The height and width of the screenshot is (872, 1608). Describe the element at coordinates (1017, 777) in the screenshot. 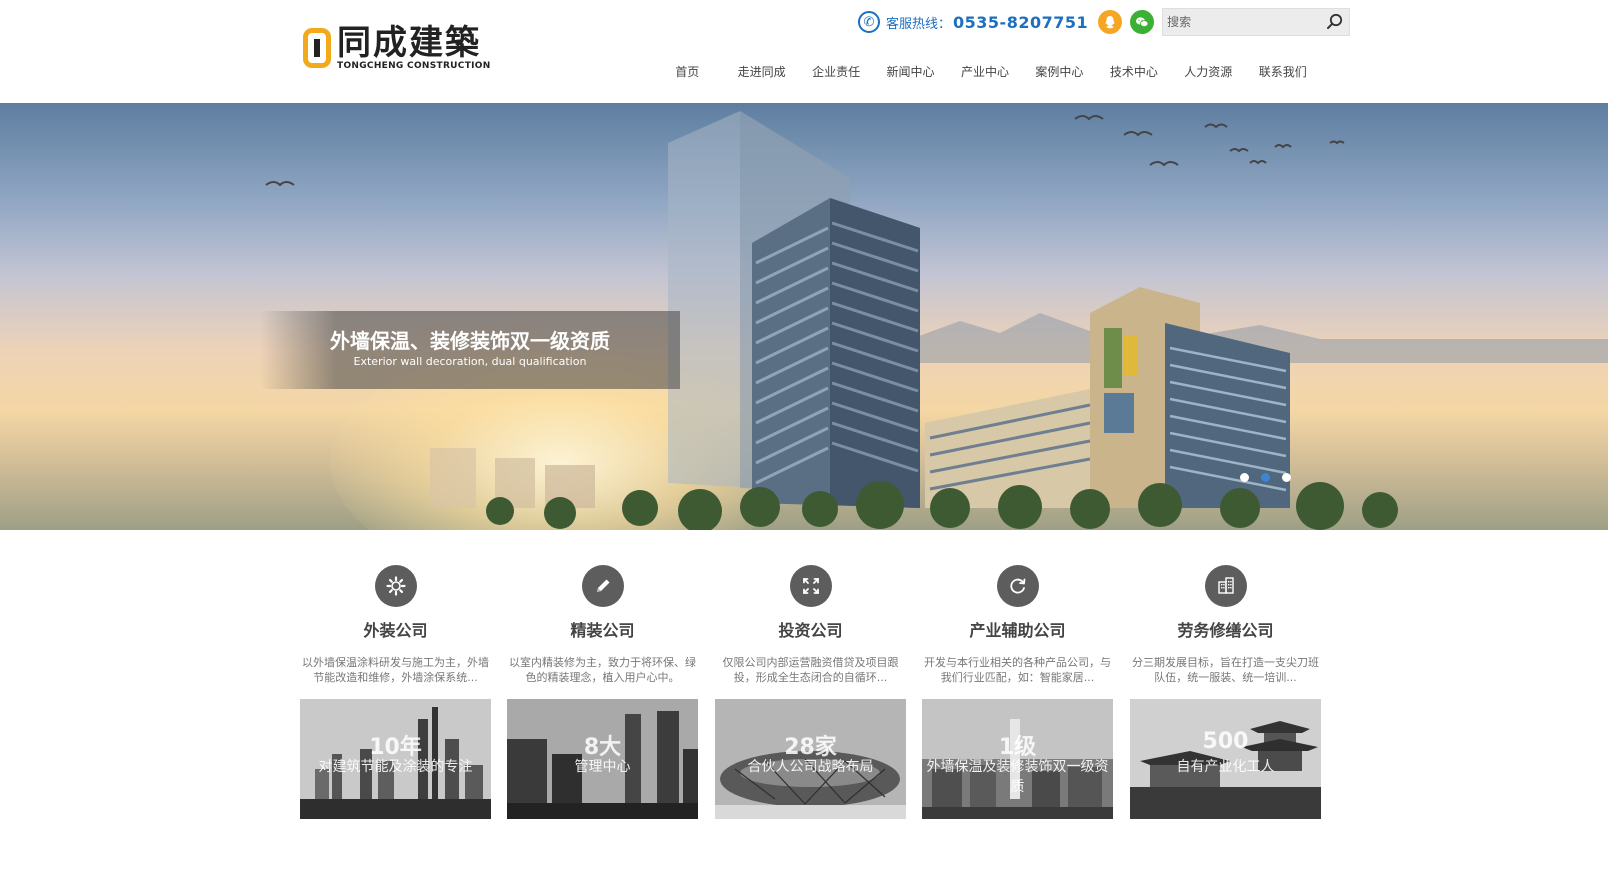

I see `card-stat-small: 外墙保温及装修装饰双一级资质` at that location.